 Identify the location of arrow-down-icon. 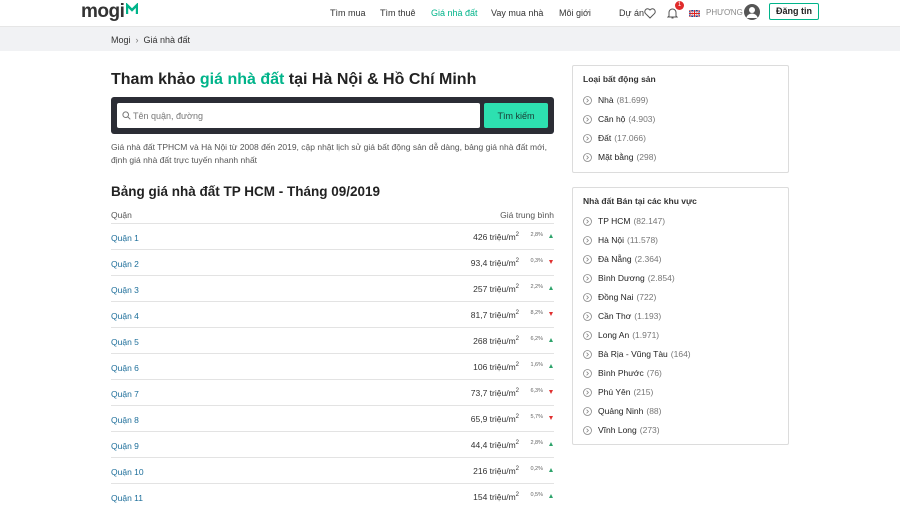
(551, 392).